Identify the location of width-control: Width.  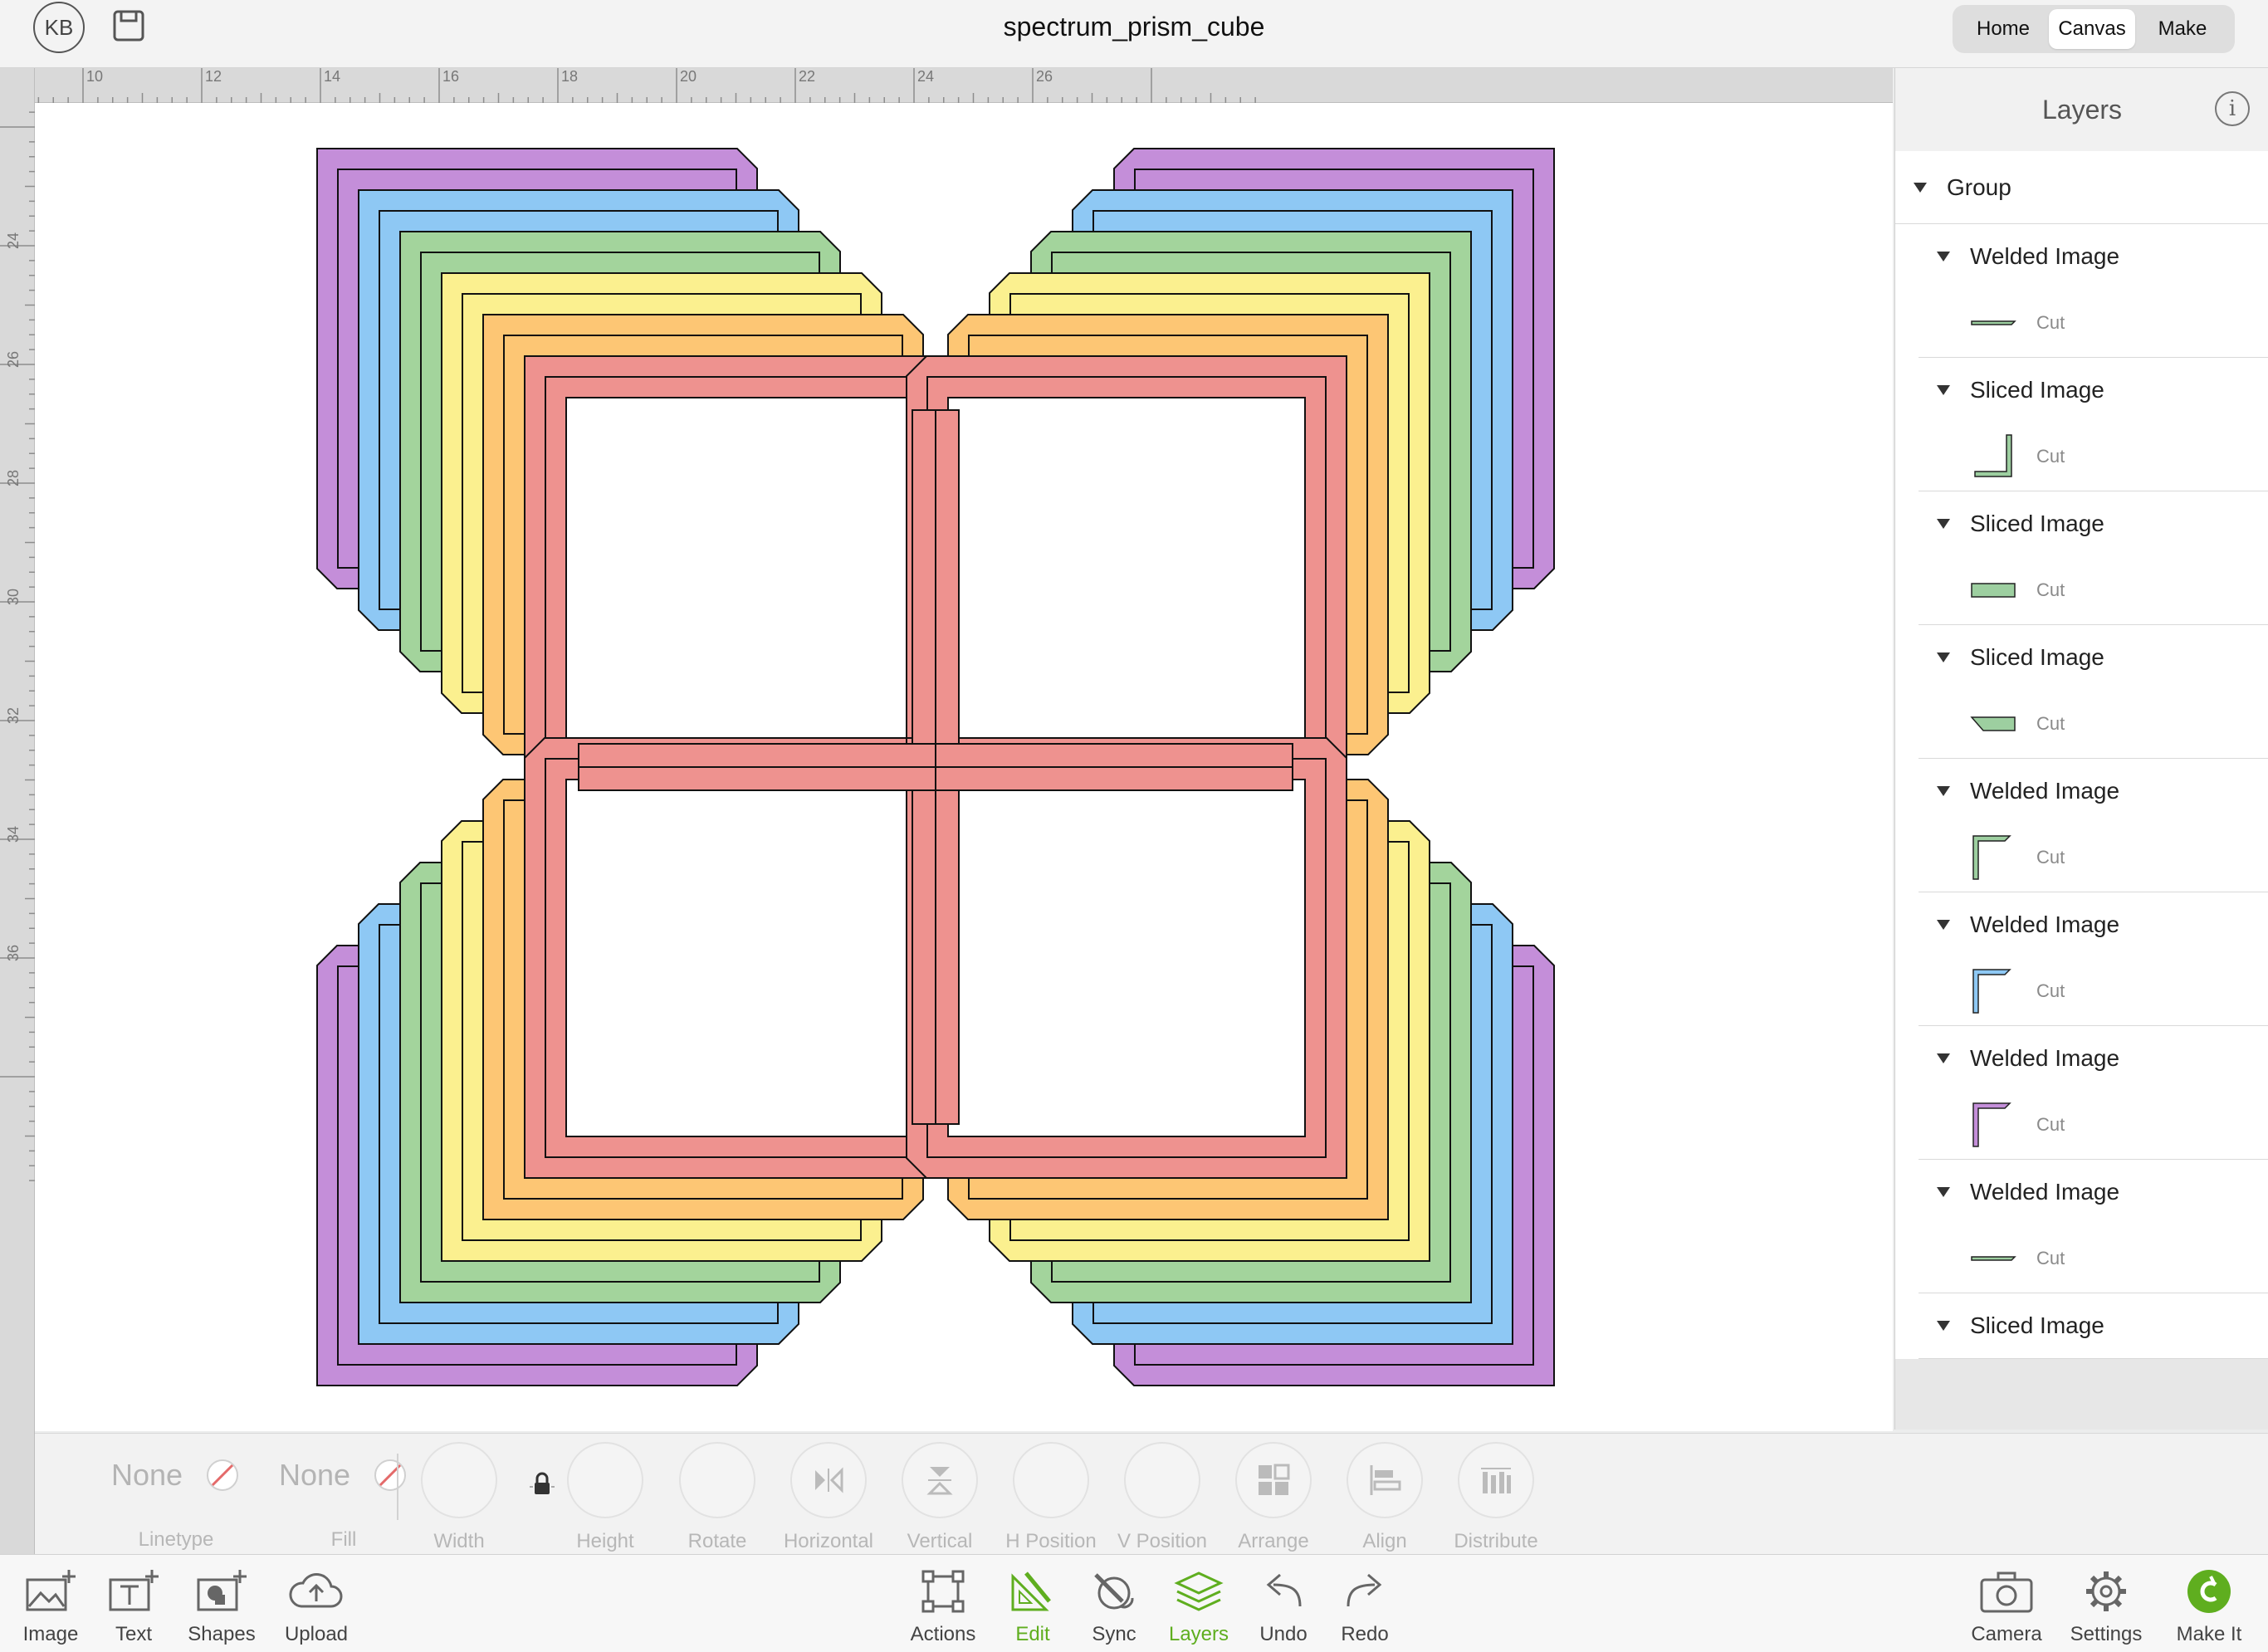
(459, 1497).